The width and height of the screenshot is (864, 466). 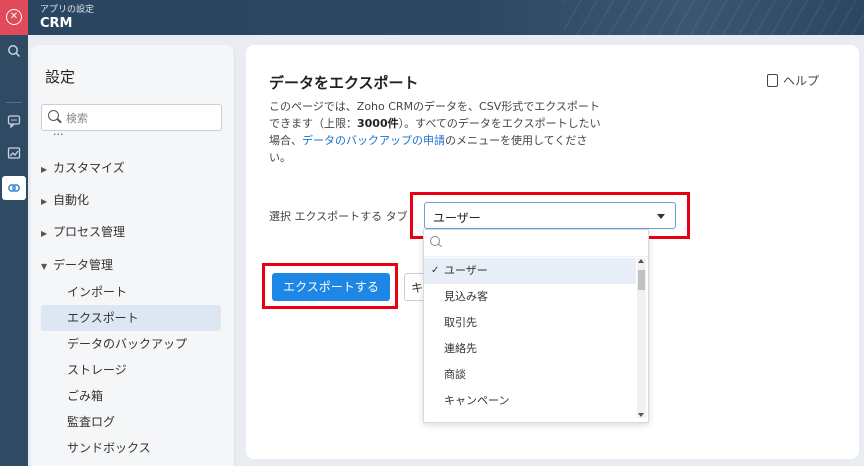 I want to click on sub-item-storage: ストレージ, so click(x=126, y=370).